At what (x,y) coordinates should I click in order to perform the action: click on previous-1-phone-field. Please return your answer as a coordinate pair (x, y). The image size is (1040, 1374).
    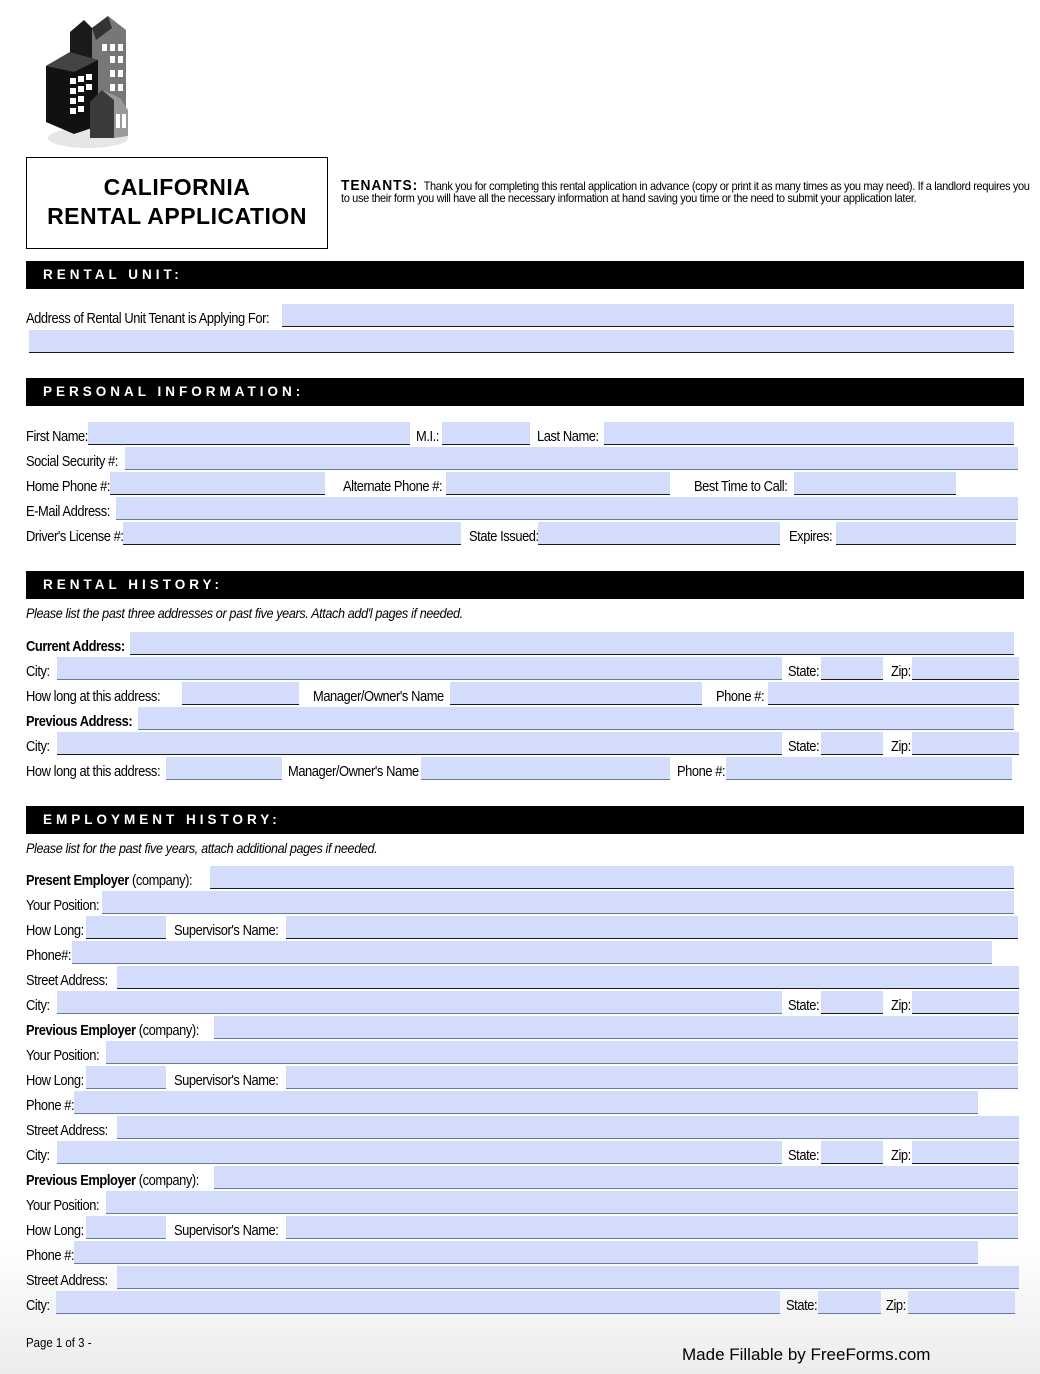
    Looking at the image, I should click on (526, 1102).